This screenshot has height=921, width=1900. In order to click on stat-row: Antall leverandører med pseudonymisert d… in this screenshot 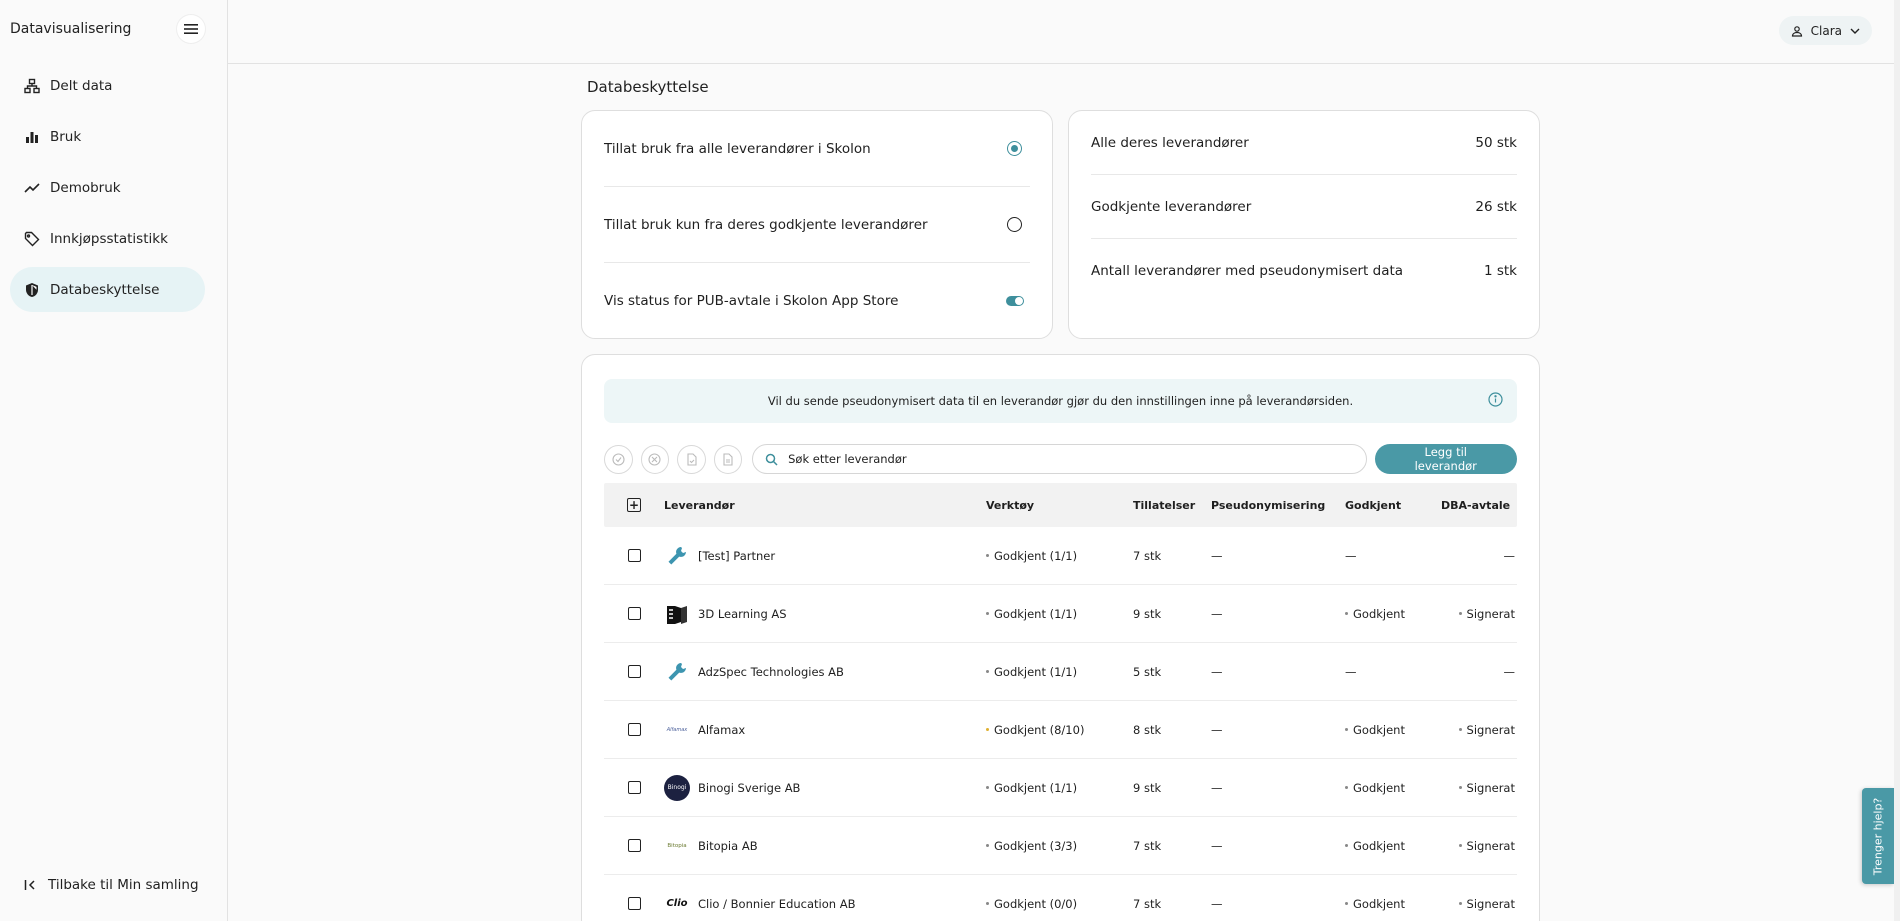, I will do `click(1304, 271)`.